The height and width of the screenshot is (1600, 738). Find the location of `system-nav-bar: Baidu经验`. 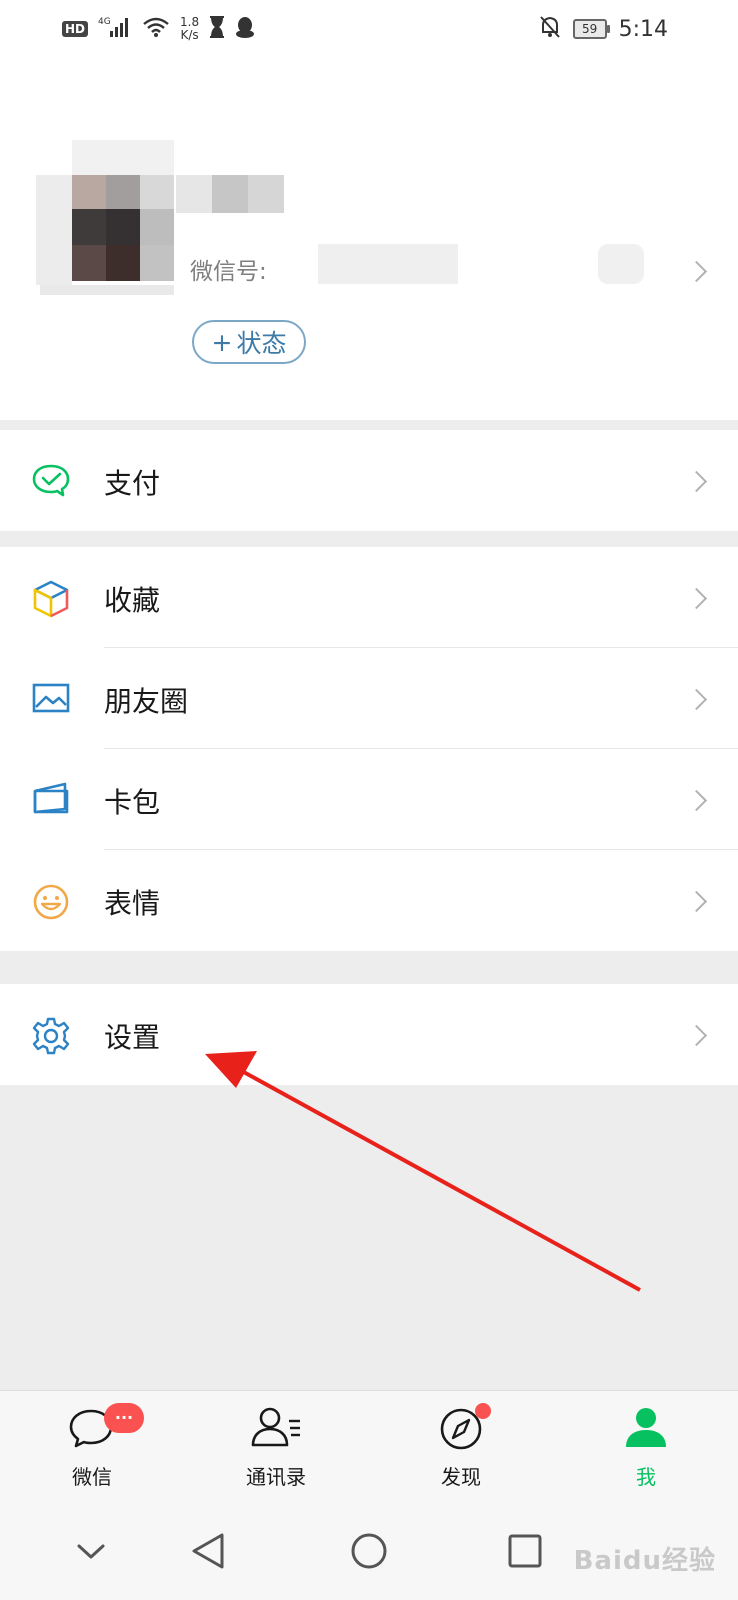

system-nav-bar: Baidu经验 is located at coordinates (369, 1550).